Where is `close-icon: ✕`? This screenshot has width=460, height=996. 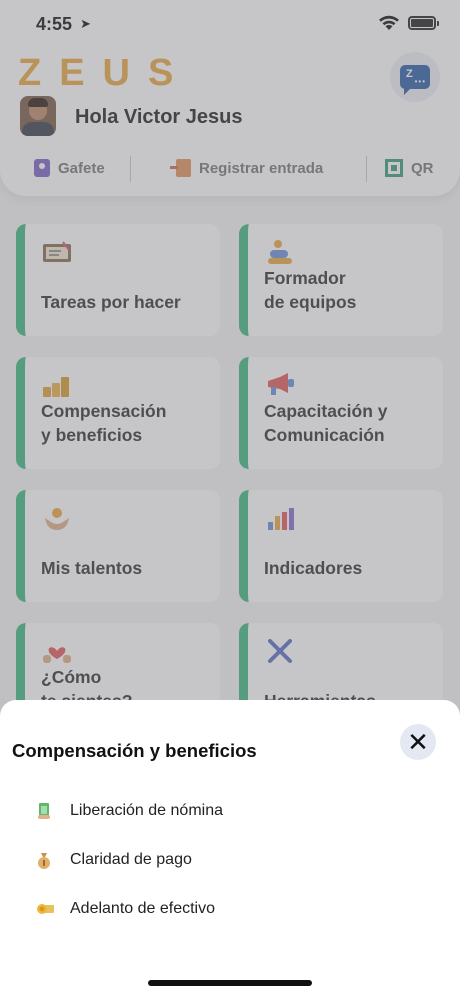
close-icon: ✕ is located at coordinates (418, 742).